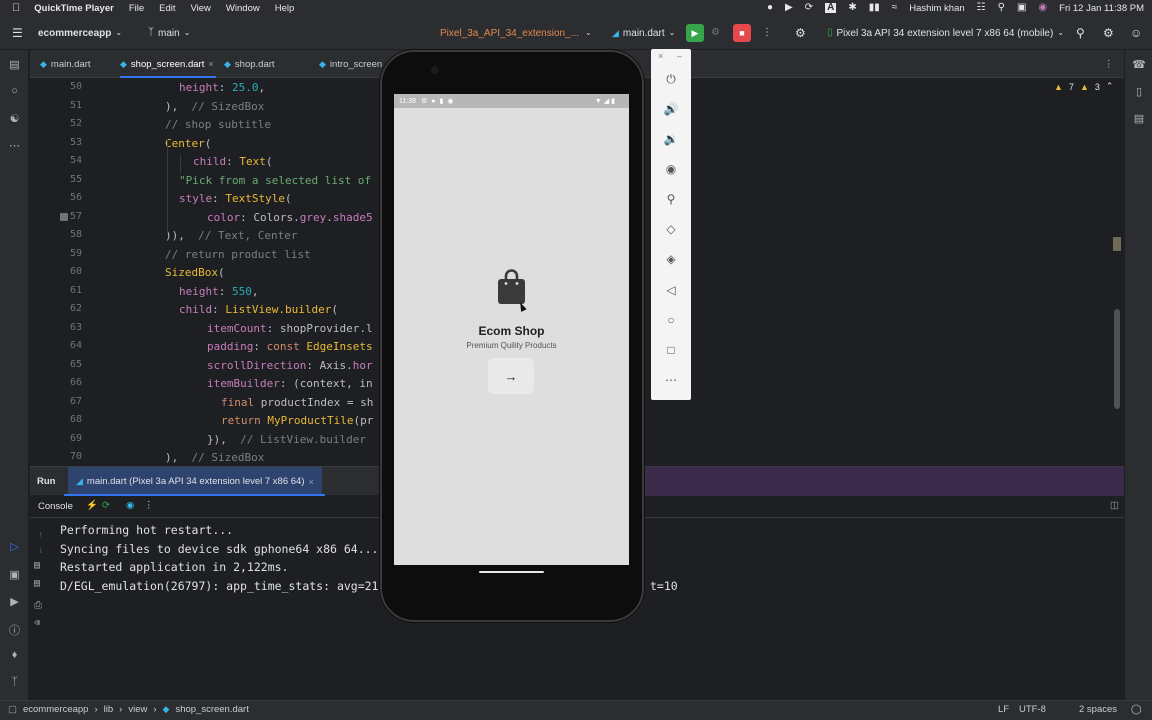  What do you see at coordinates (201, 8) in the screenshot?
I see `menu-view: View` at bounding box center [201, 8].